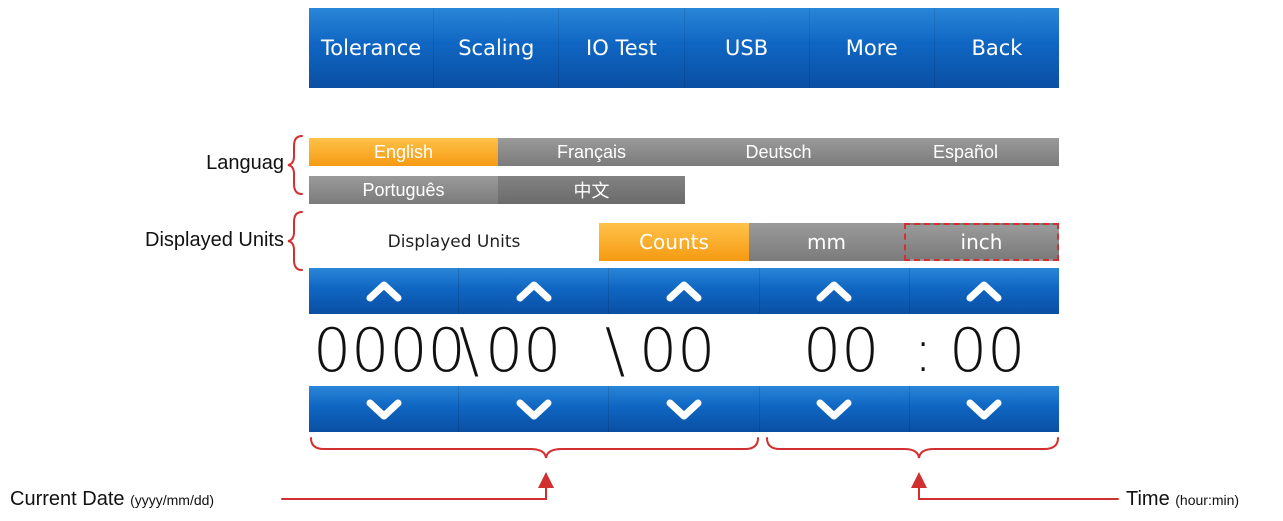 The width and height of the screenshot is (1283, 521). What do you see at coordinates (389, 351) in the screenshot?
I see `year-value: 0000` at bounding box center [389, 351].